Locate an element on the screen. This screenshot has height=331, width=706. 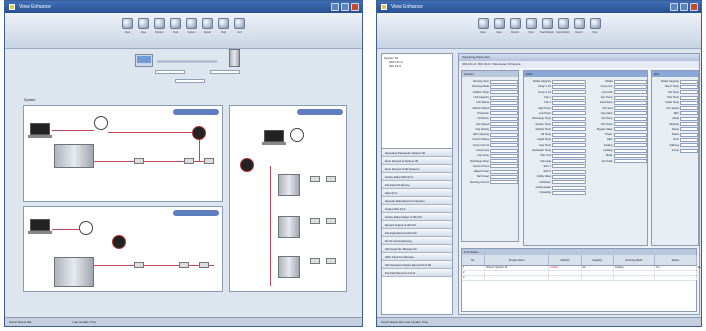
nav-item: ODU Fault Ten Minutes is located at coordinates (417, 257).